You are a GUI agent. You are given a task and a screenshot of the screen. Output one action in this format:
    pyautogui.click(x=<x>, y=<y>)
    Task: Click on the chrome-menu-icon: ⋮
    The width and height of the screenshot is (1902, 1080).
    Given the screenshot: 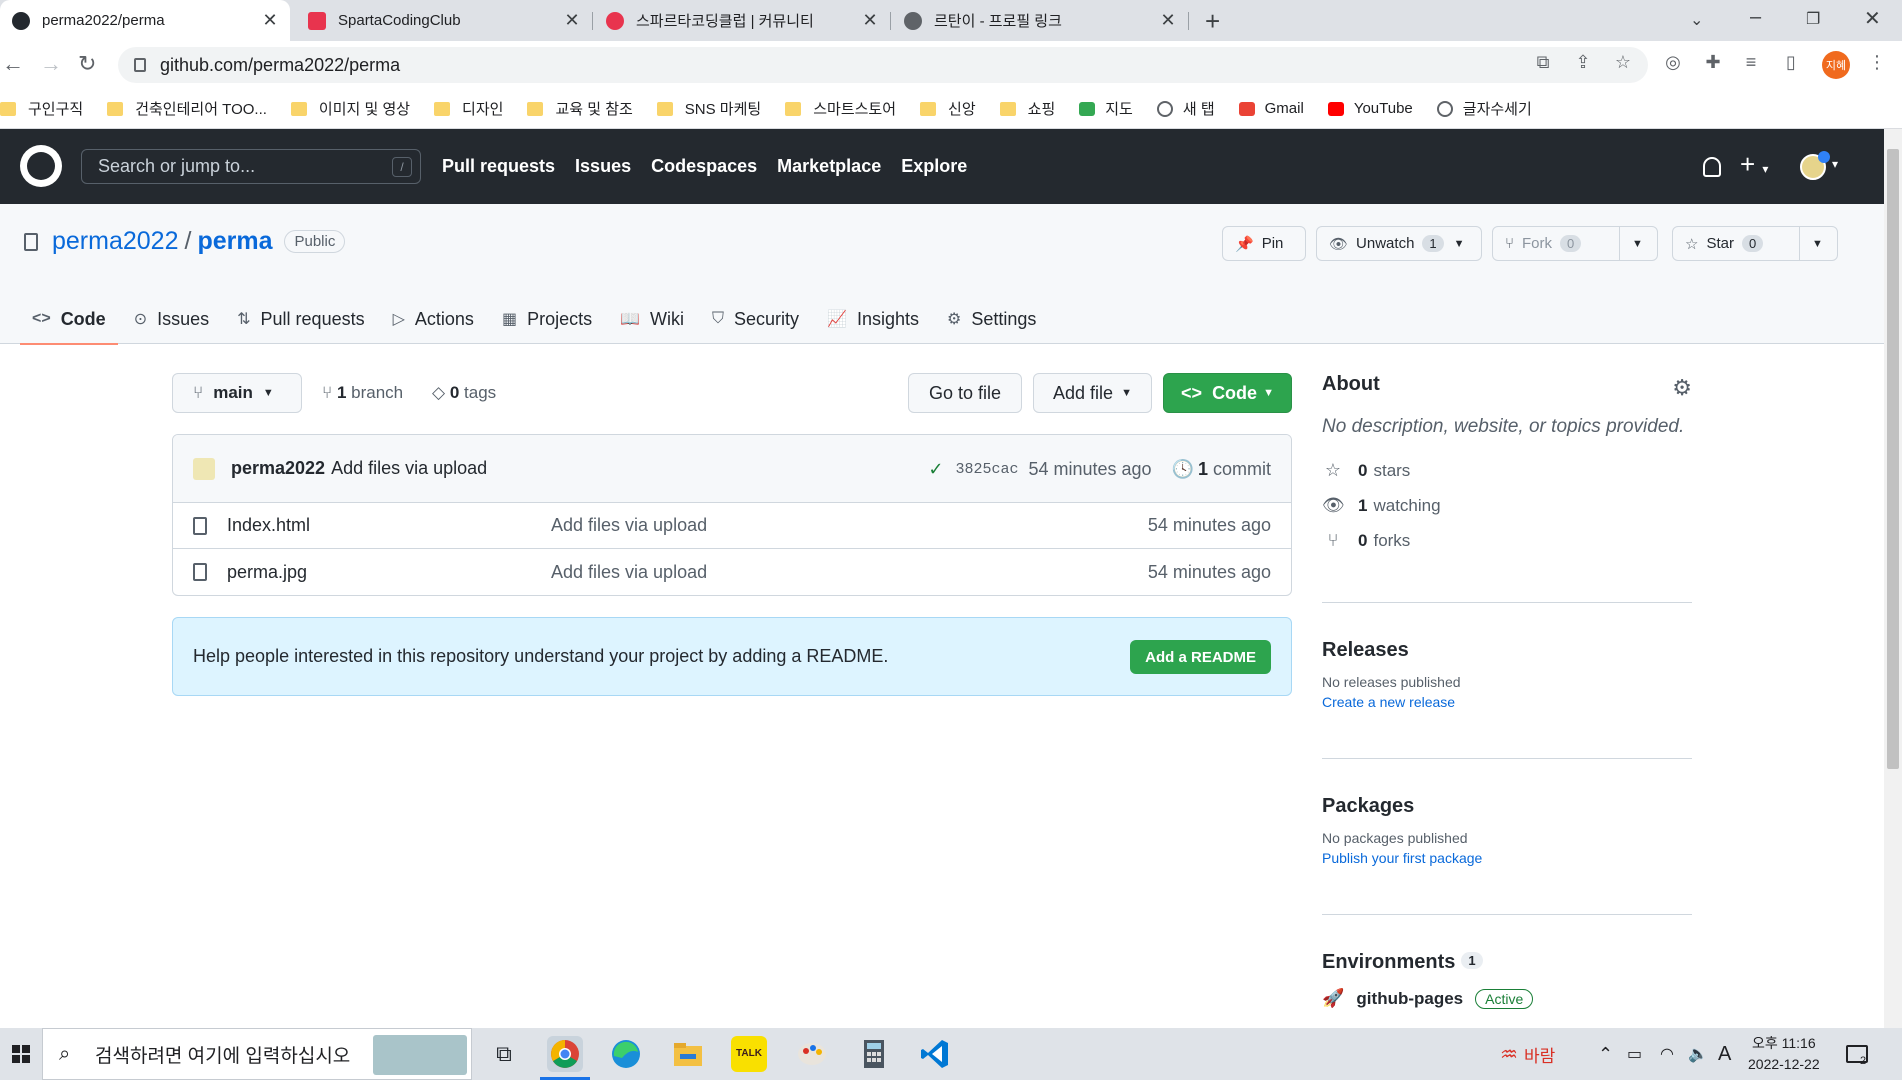 What is the action you would take?
    pyautogui.click(x=1877, y=63)
    